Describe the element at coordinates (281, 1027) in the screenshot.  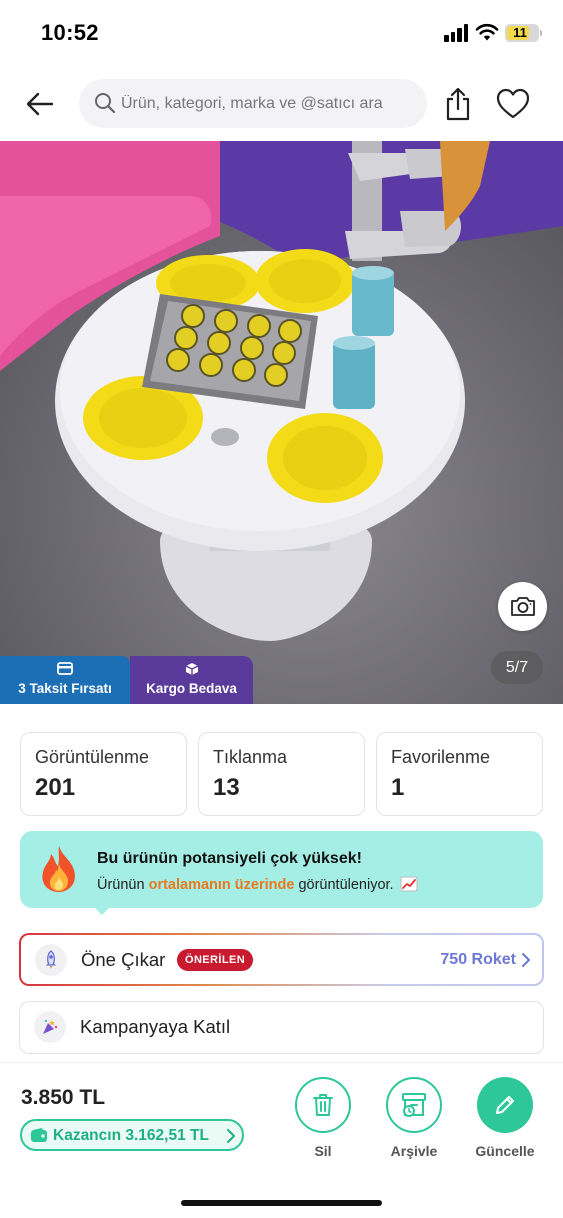
I see `join-campaign-button: Kampanyaya Katıl` at that location.